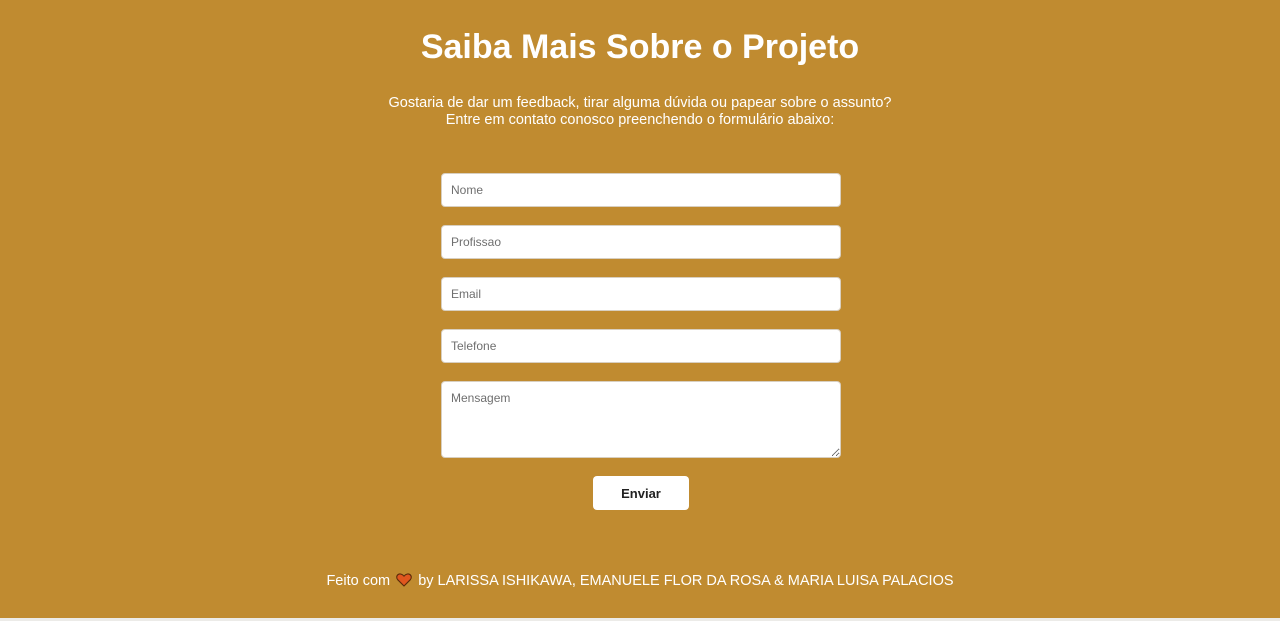 This screenshot has width=1280, height=621. I want to click on page-title: Saiba Mais Sobre o Projeto, so click(640, 47).